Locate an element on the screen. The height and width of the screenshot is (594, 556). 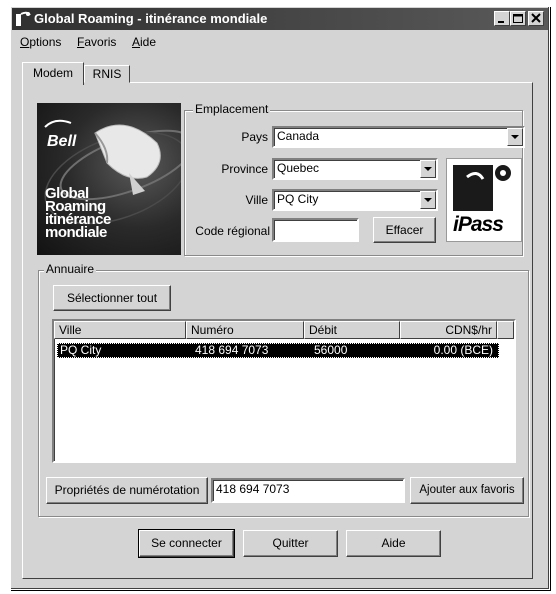
city-label: Ville is located at coordinates (256, 200).